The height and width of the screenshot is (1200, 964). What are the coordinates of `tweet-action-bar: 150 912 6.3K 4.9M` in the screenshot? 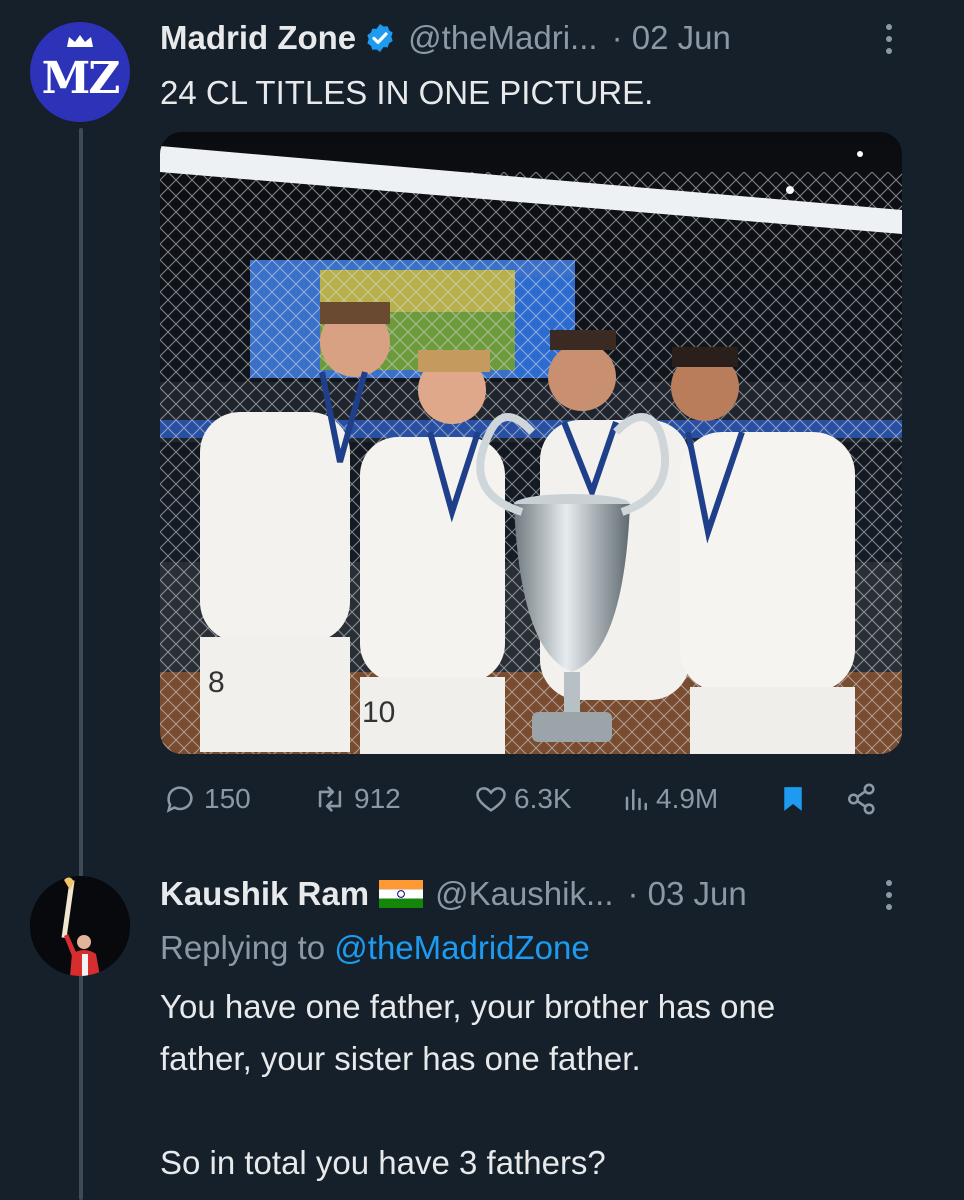 It's located at (530, 802).